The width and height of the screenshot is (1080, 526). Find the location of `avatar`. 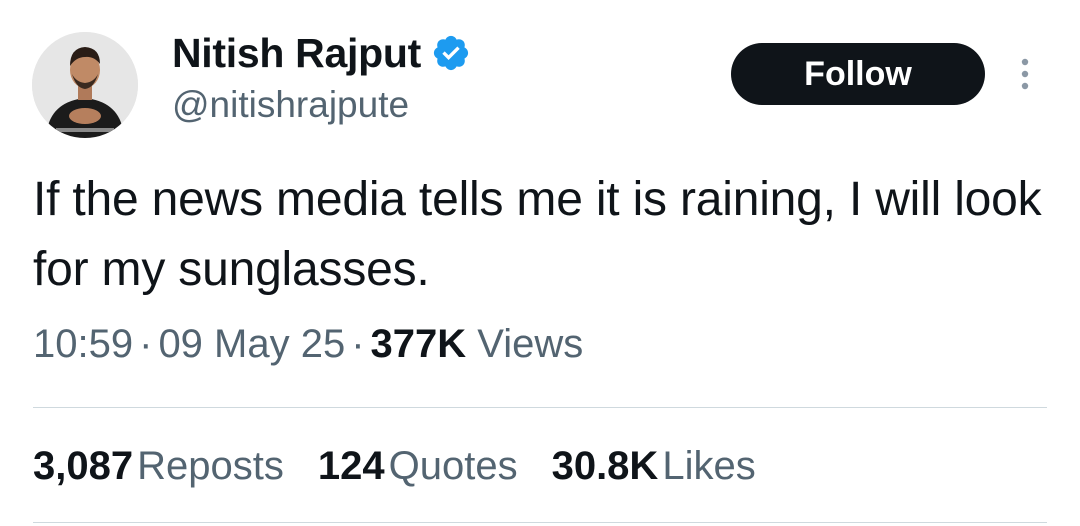

avatar is located at coordinates (85, 85).